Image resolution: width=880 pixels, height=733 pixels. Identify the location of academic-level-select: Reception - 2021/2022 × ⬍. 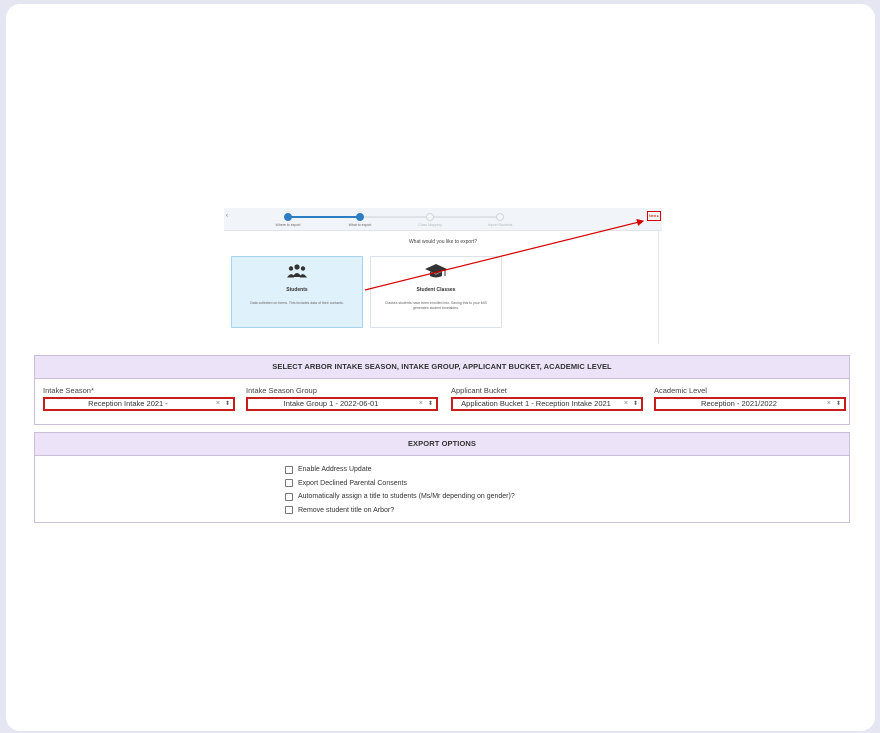
(750, 404).